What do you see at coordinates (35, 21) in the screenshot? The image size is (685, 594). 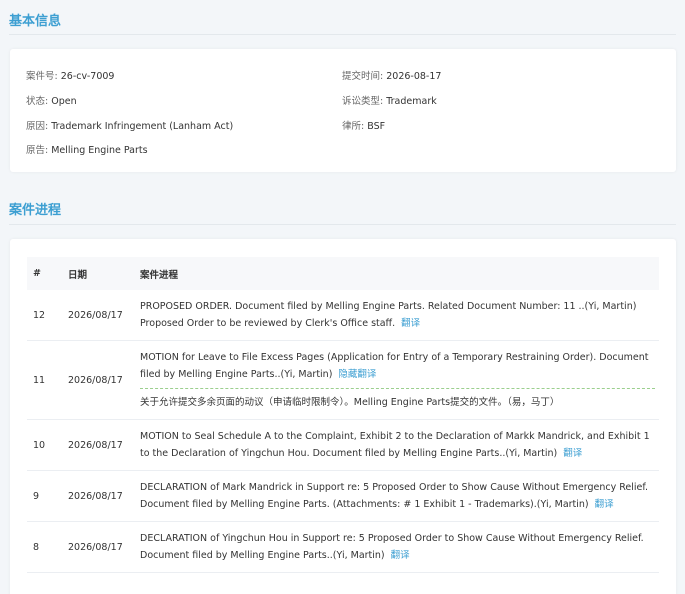 I see `basic-info-title: 基本信息` at bounding box center [35, 21].